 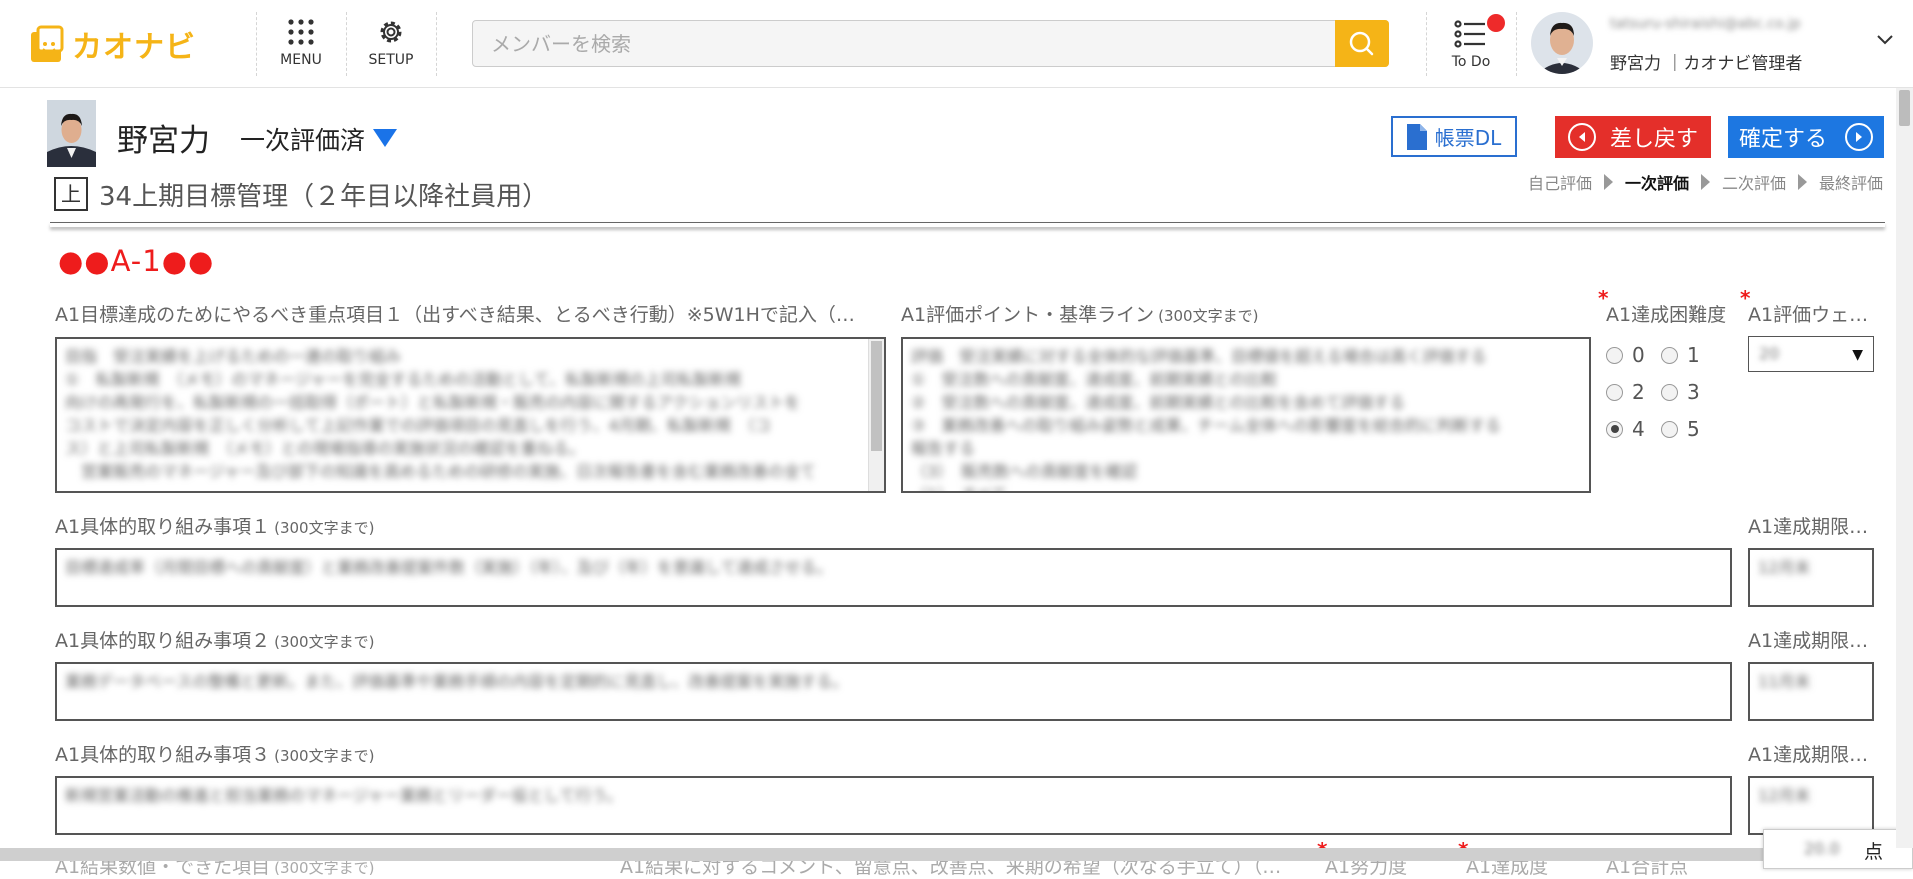 I want to click on user-avatar, so click(x=1562, y=43).